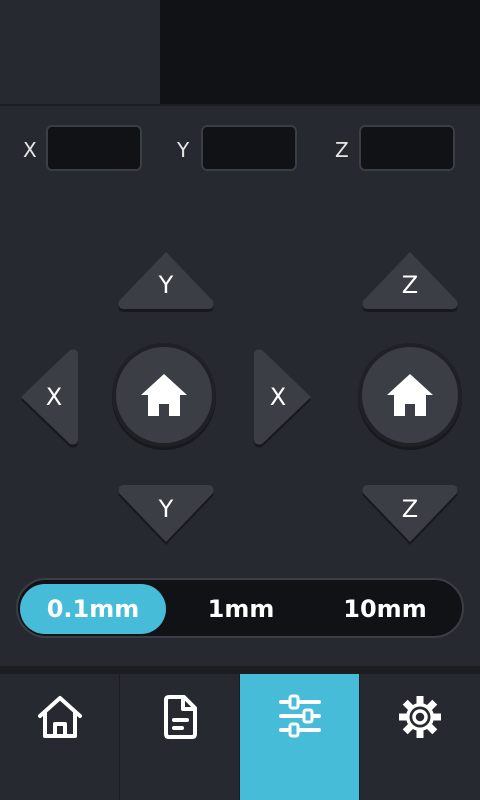 The height and width of the screenshot is (800, 480). I want to click on top-bar, so click(240, 52).